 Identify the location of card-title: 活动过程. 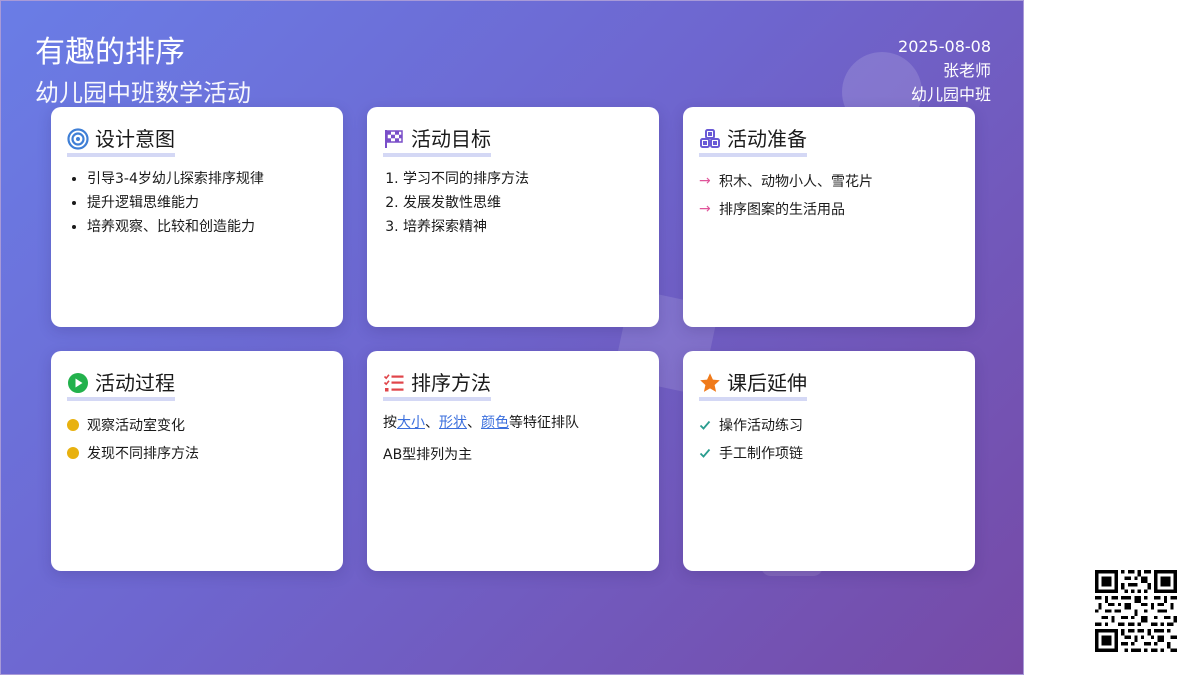
(135, 383).